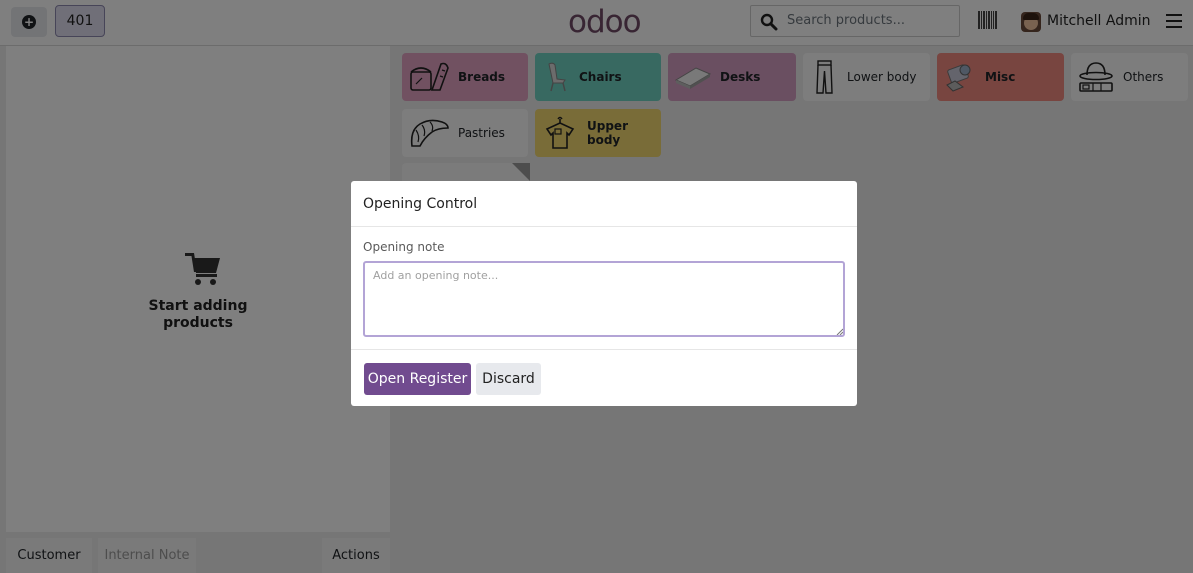  What do you see at coordinates (839, 331) in the screenshot?
I see `resize-handle-icon` at bounding box center [839, 331].